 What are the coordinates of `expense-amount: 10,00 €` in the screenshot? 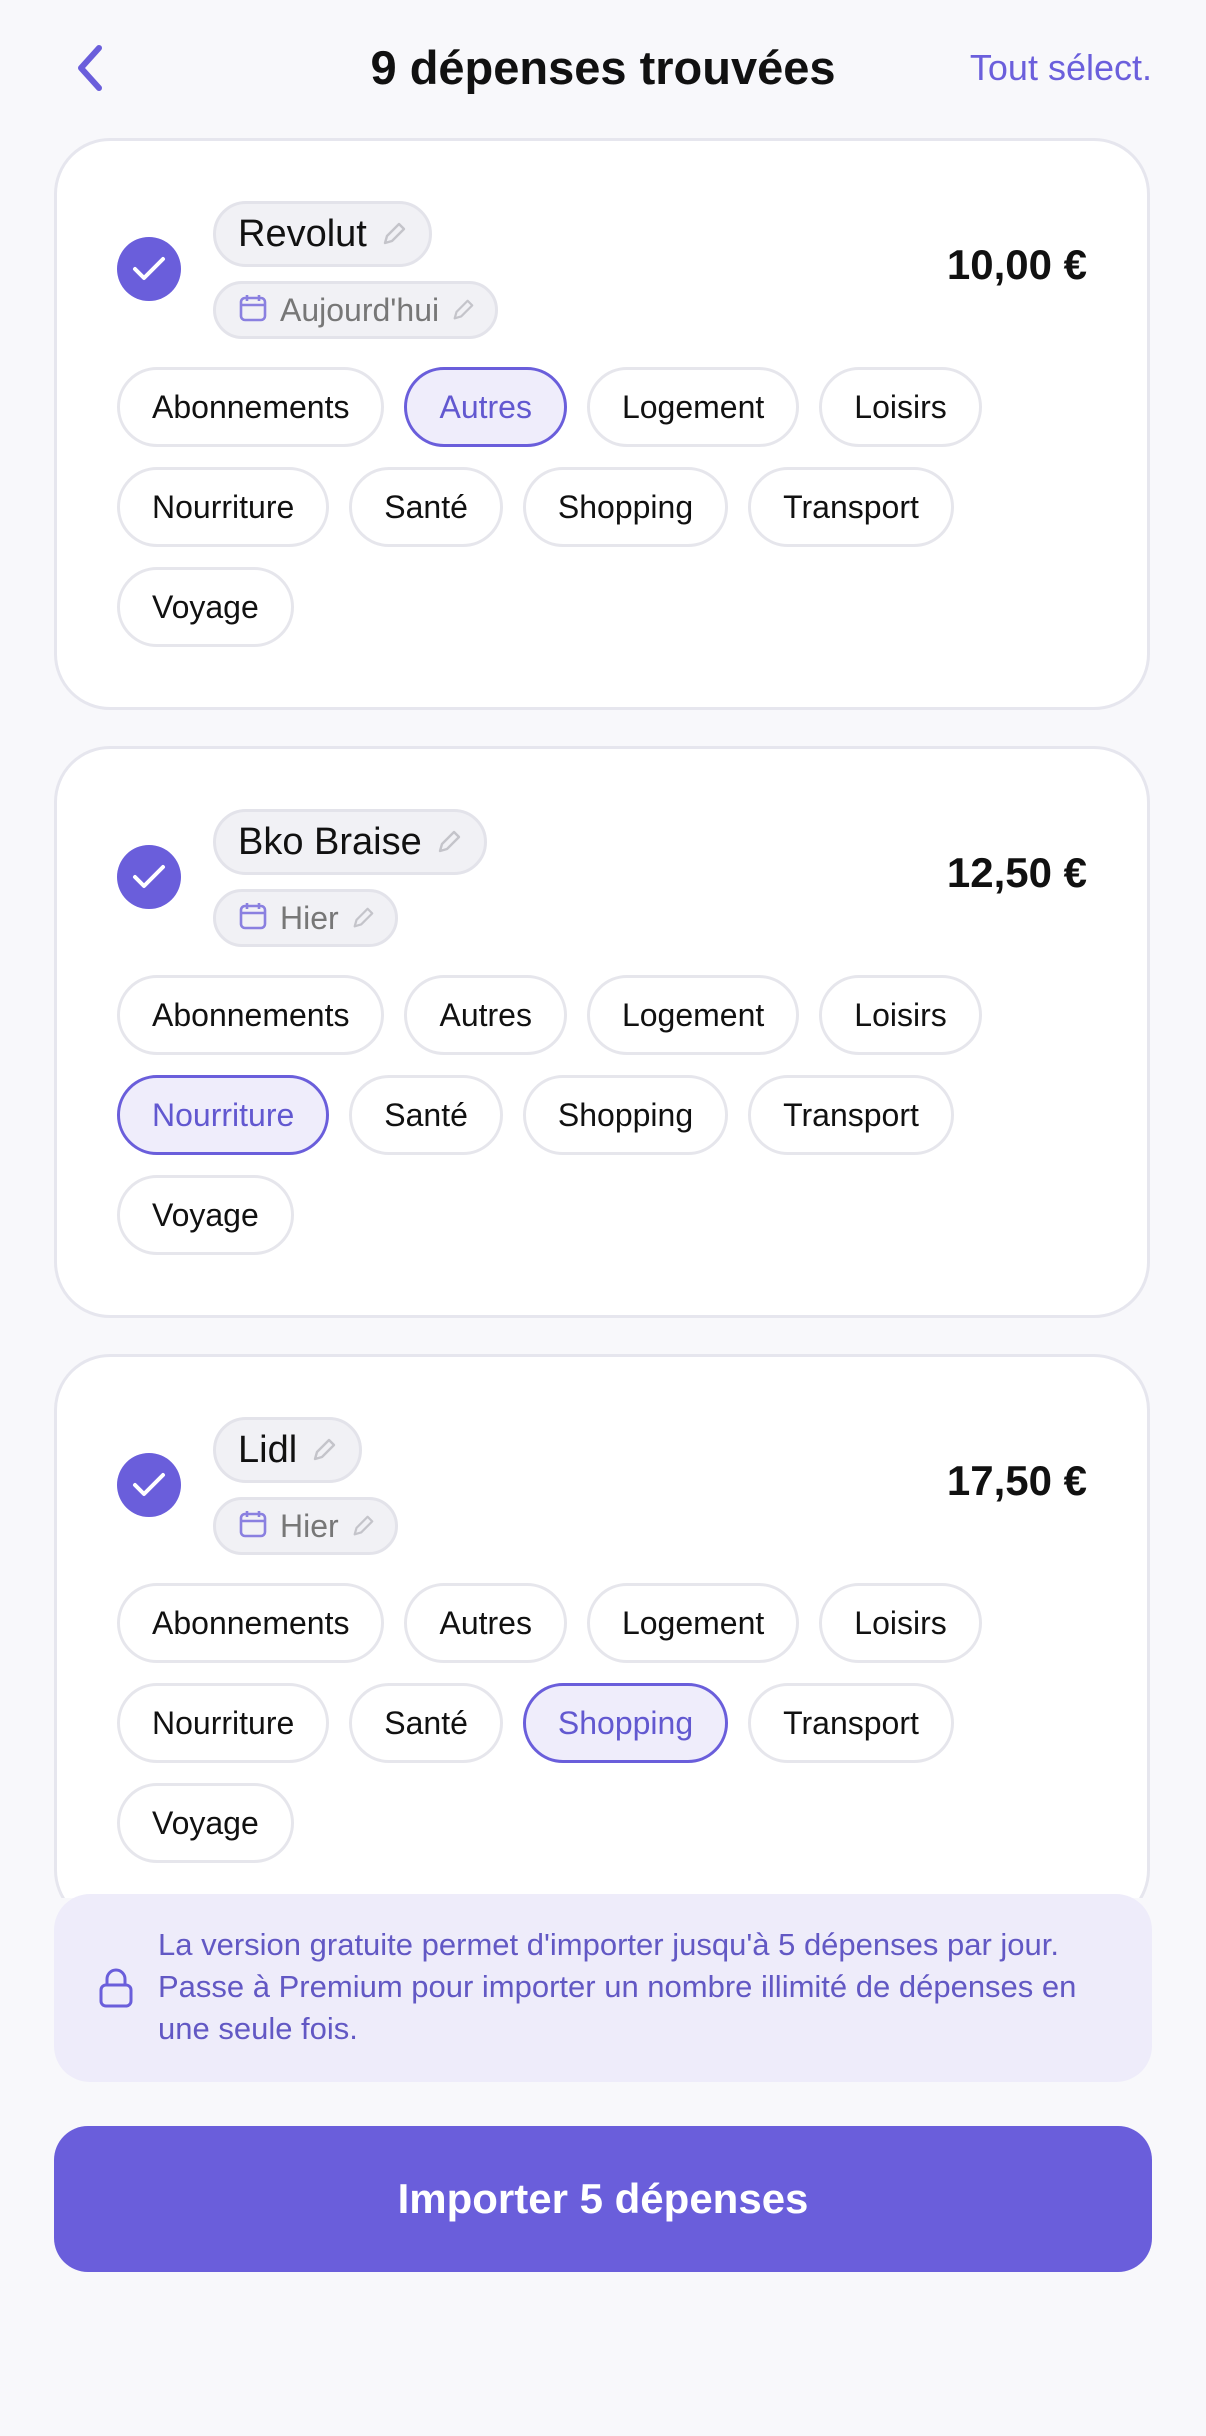 It's located at (1016, 264).